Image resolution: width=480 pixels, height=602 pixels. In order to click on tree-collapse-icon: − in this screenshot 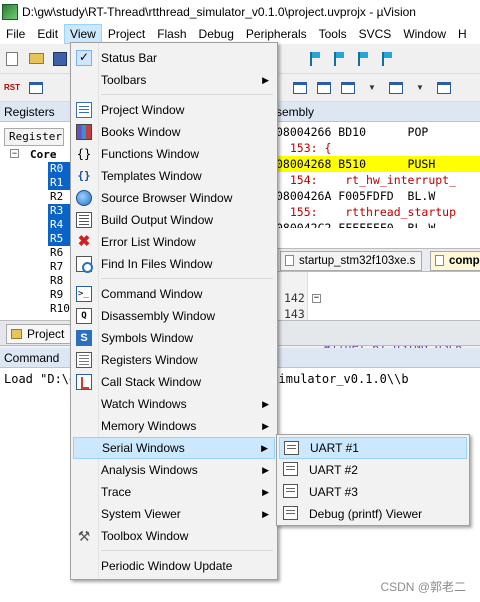, I will do `click(14, 153)`.